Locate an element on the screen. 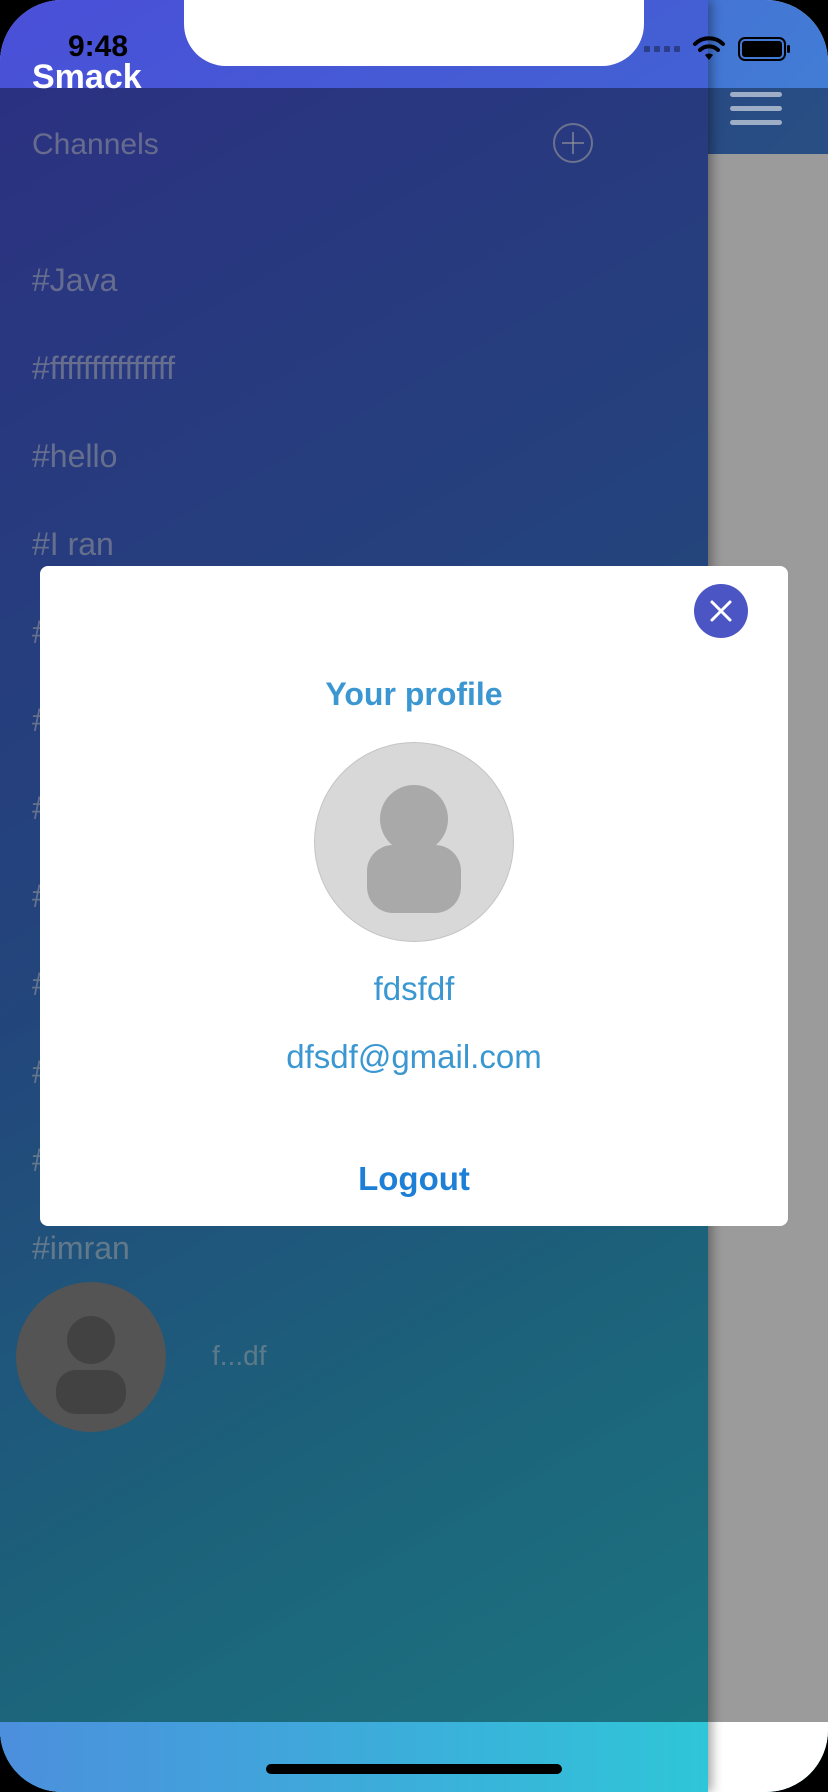 The image size is (828, 1792). hamburger-menu-icon is located at coordinates (756, 112).